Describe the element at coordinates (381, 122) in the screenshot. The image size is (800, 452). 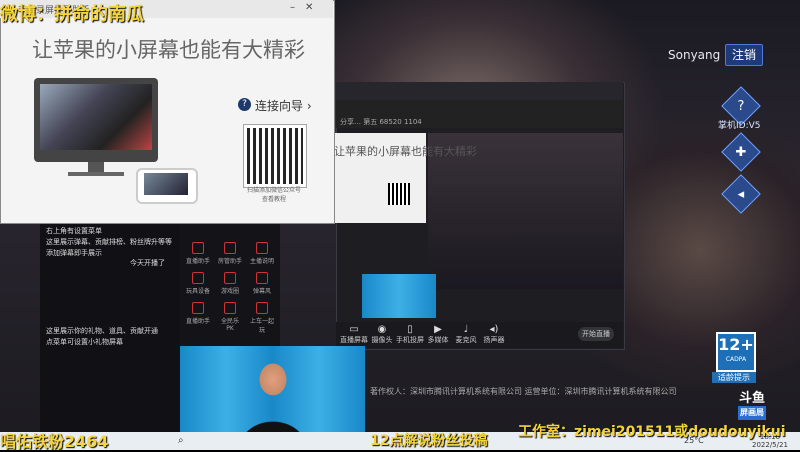
I see `client-subtitle: 分享… 第五 68520 1104` at that location.